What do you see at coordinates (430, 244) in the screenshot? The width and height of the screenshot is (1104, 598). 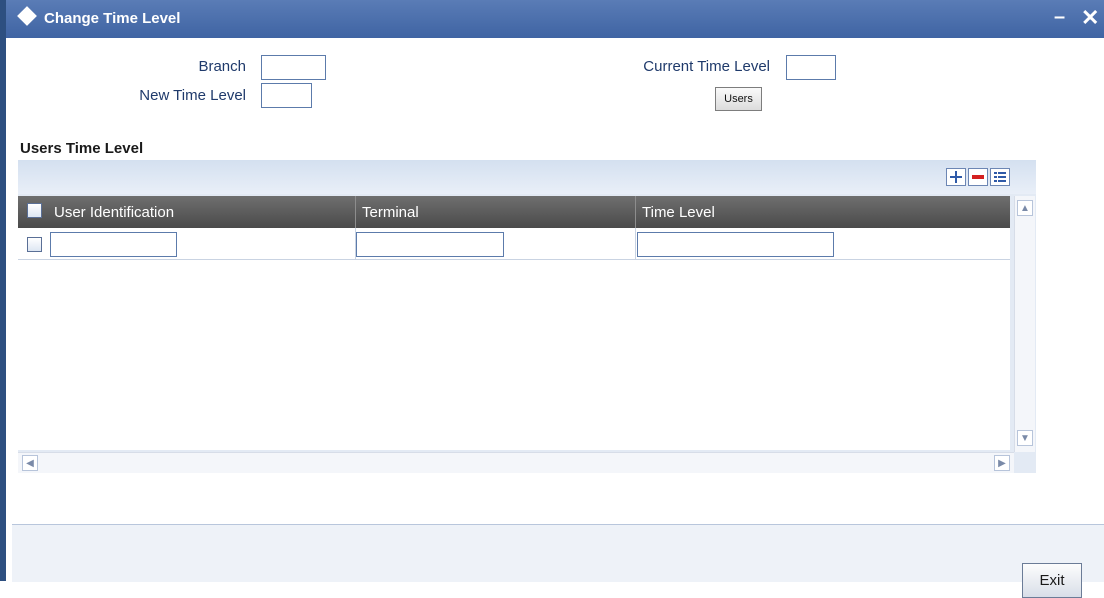 I see `terminal-field` at bounding box center [430, 244].